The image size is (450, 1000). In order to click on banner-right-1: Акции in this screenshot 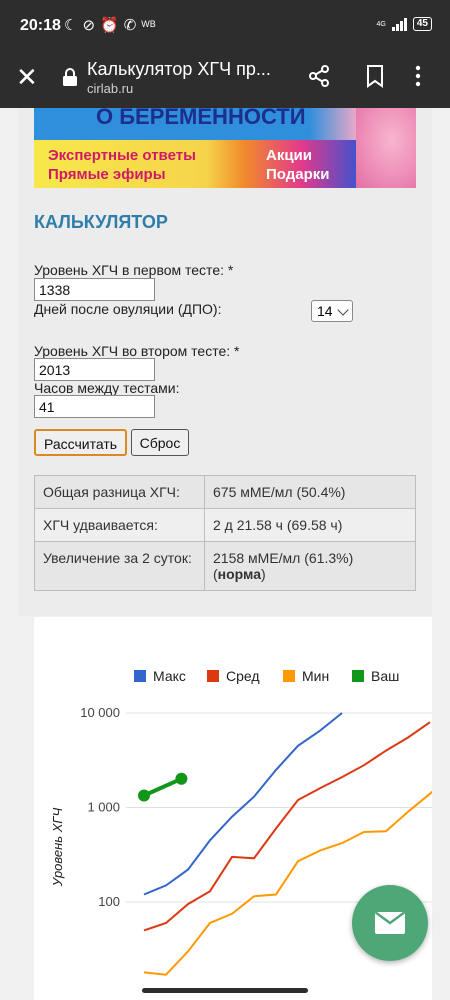, I will do `click(289, 155)`.